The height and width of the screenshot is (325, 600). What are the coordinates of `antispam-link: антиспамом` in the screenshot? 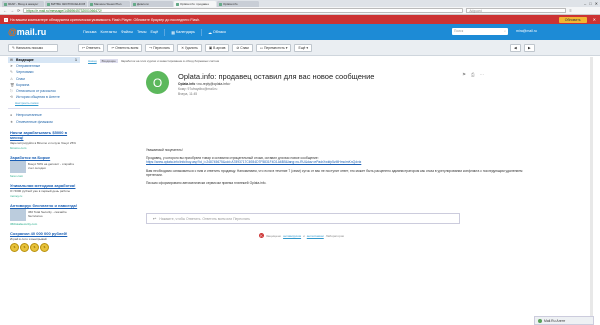 It's located at (315, 236).